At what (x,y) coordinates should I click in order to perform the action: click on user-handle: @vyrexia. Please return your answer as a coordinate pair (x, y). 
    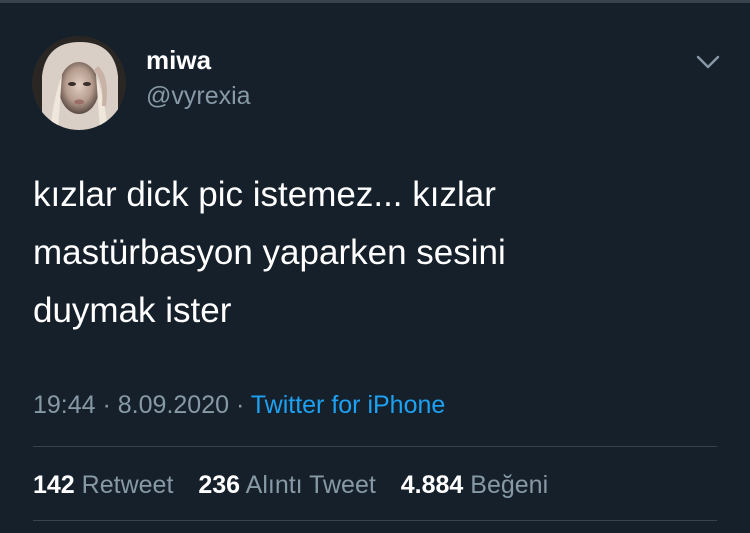
    Looking at the image, I should click on (198, 96).